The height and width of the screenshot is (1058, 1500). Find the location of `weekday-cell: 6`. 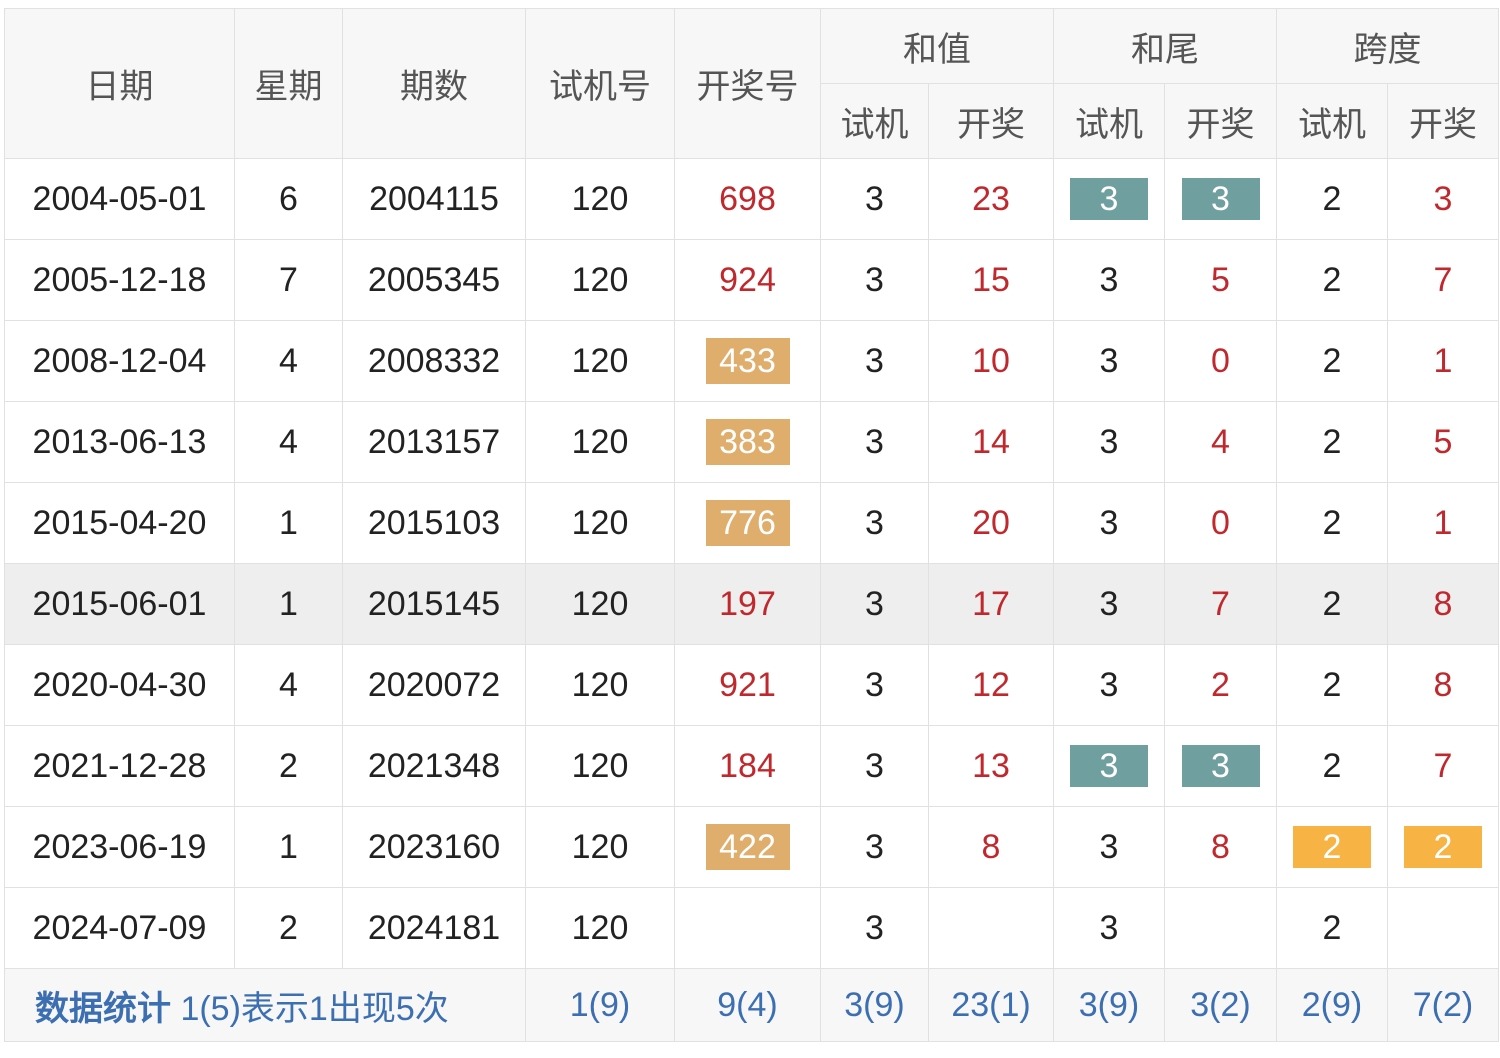

weekday-cell: 6 is located at coordinates (288, 199).